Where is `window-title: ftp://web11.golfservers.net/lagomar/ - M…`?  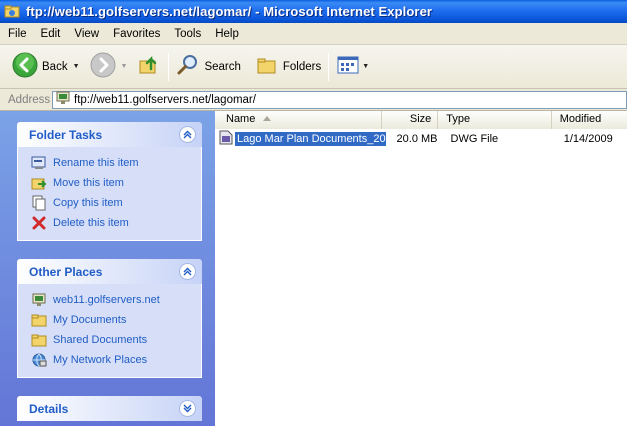
window-title: ftp://web11.golfservers.net/lagomar/ - M… is located at coordinates (229, 11).